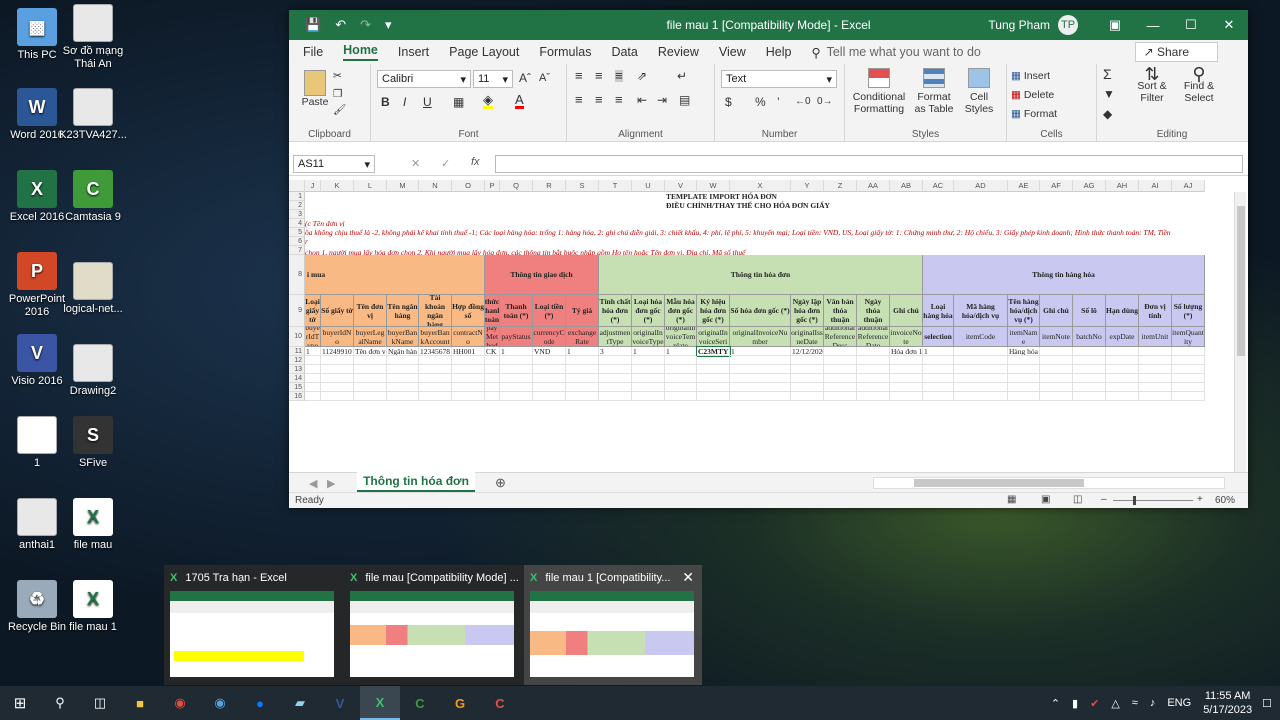 This screenshot has width=1280, height=720. I want to click on increase-decimal-icon: ←0, so click(803, 102).